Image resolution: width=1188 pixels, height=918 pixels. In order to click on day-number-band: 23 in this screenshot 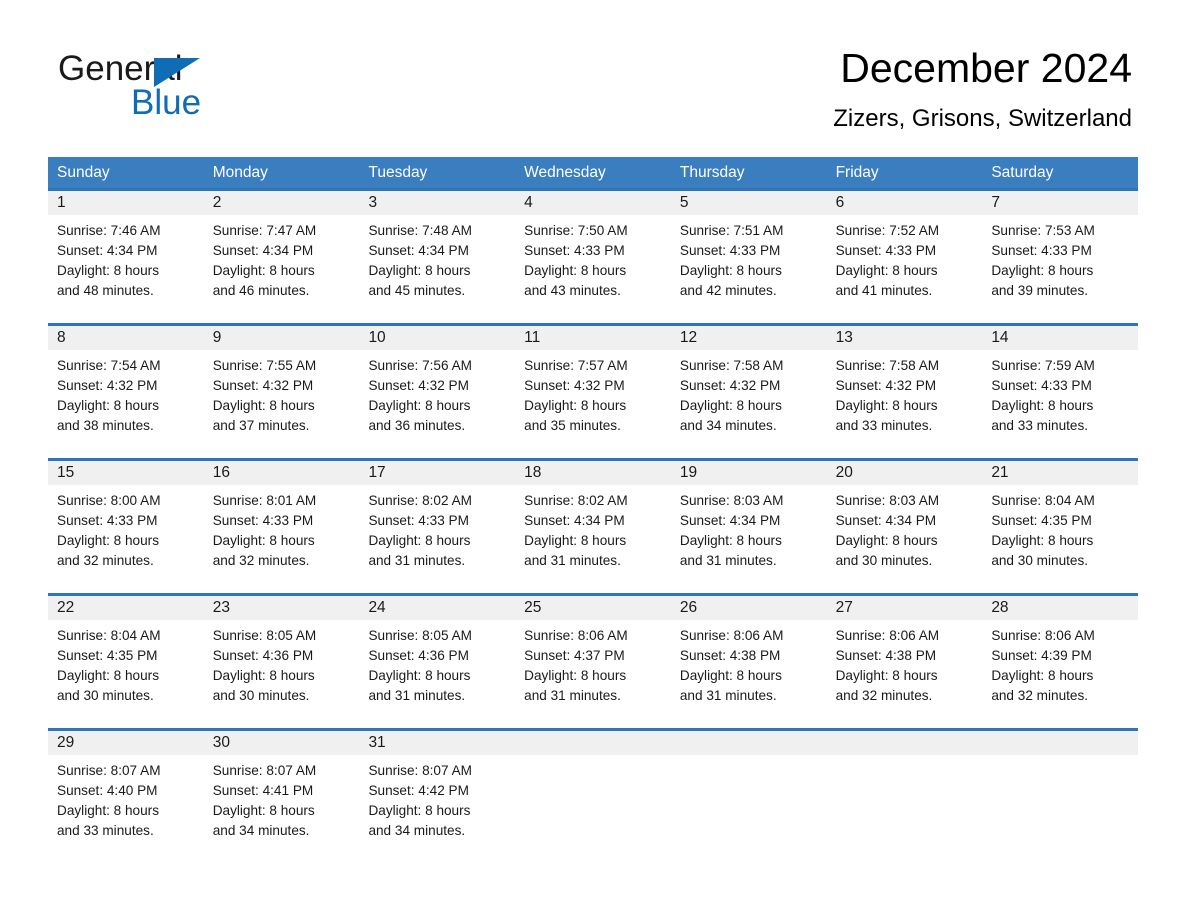, I will do `click(281, 606)`.